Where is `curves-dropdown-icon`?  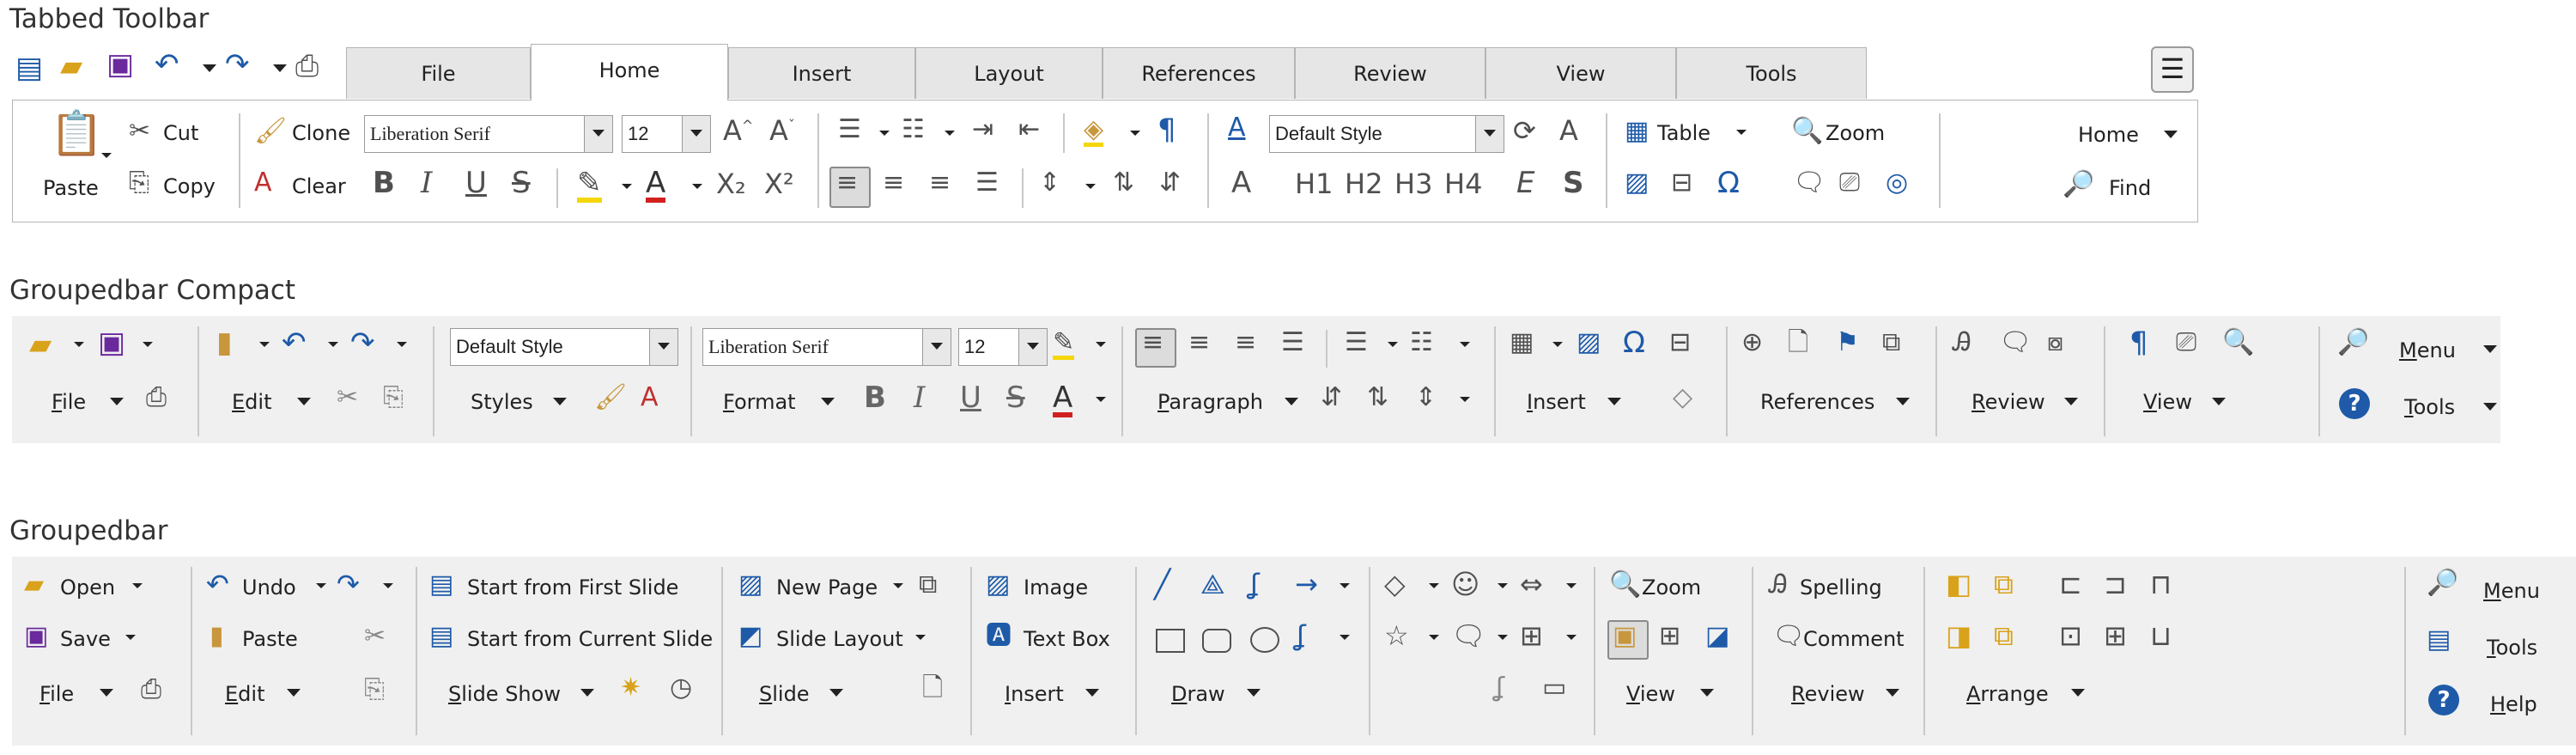
curves-dropdown-icon is located at coordinates (1345, 637).